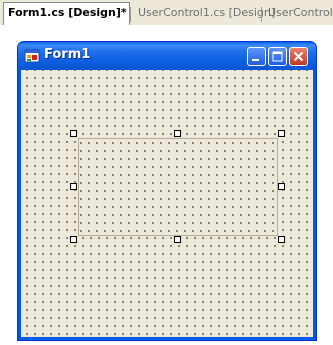  I want to click on minimize-icon, so click(255, 60).